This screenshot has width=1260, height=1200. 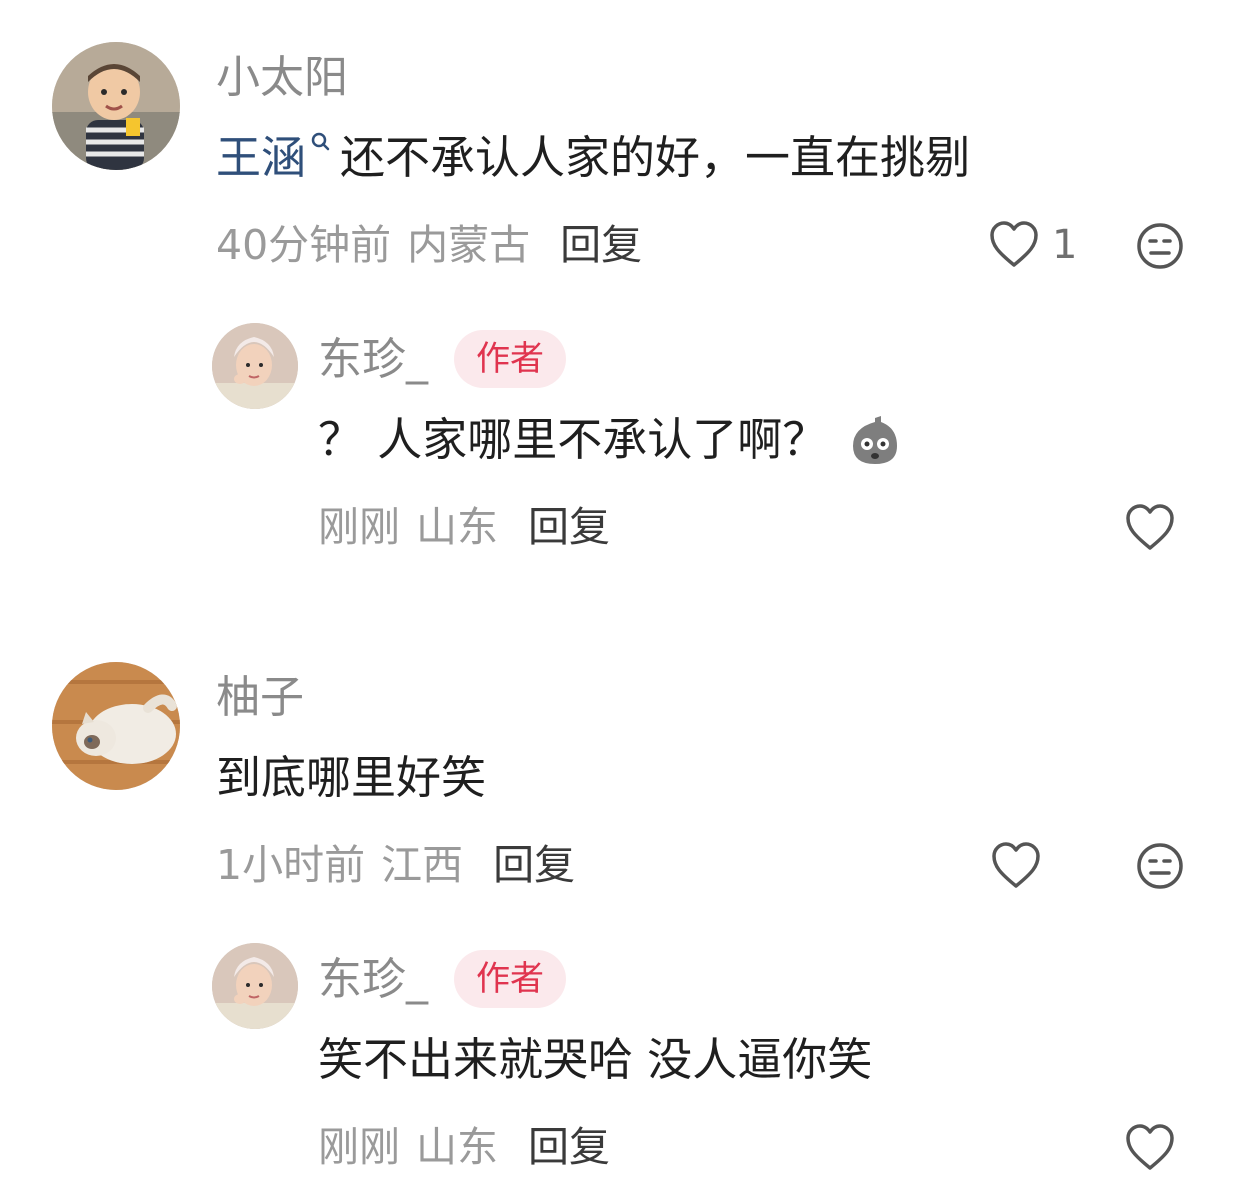 I want to click on reply-text: 笑不出来就哭哈 没人逼你笑, so click(x=595, y=1059).